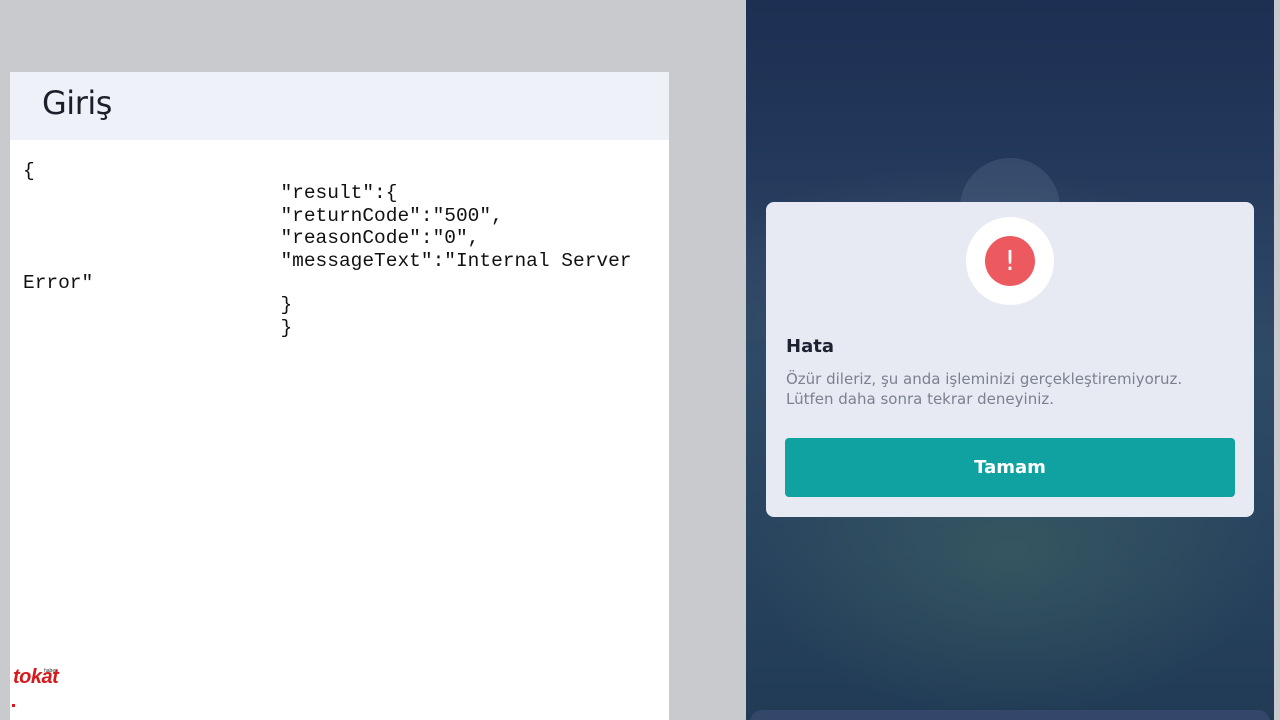 The image size is (1280, 720). What do you see at coordinates (339, 106) in the screenshot?
I see `slide-header: Giriş` at bounding box center [339, 106].